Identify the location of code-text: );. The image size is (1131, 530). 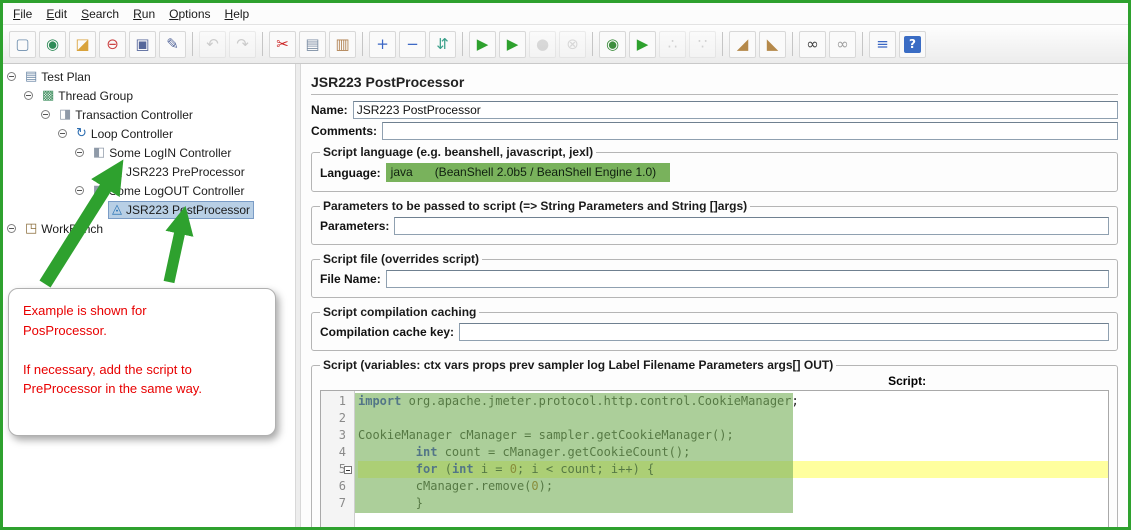
(546, 486).